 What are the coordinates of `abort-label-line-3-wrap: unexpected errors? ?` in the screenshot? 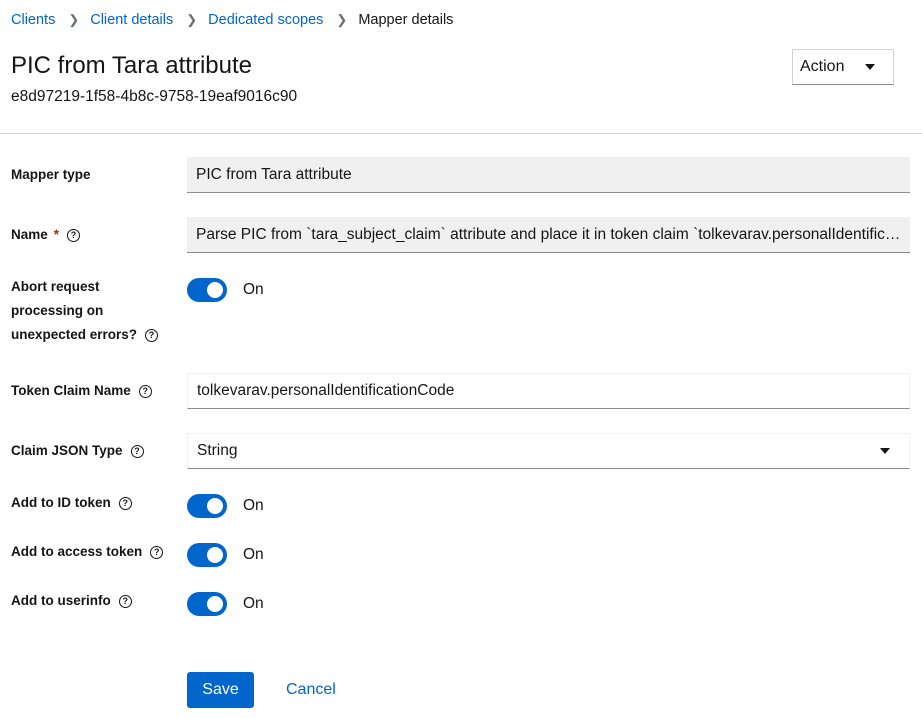 It's located at (93, 335).